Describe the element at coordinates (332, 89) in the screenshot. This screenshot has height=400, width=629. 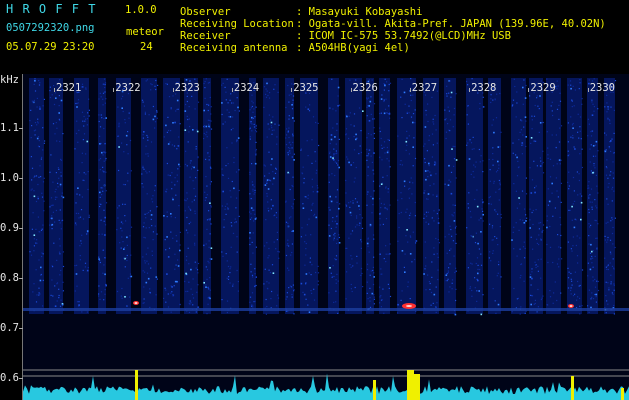
I see `x-axis-labels: 2321 2322 2323 2324 2325 2326 2327 2328 2329 2330` at that location.